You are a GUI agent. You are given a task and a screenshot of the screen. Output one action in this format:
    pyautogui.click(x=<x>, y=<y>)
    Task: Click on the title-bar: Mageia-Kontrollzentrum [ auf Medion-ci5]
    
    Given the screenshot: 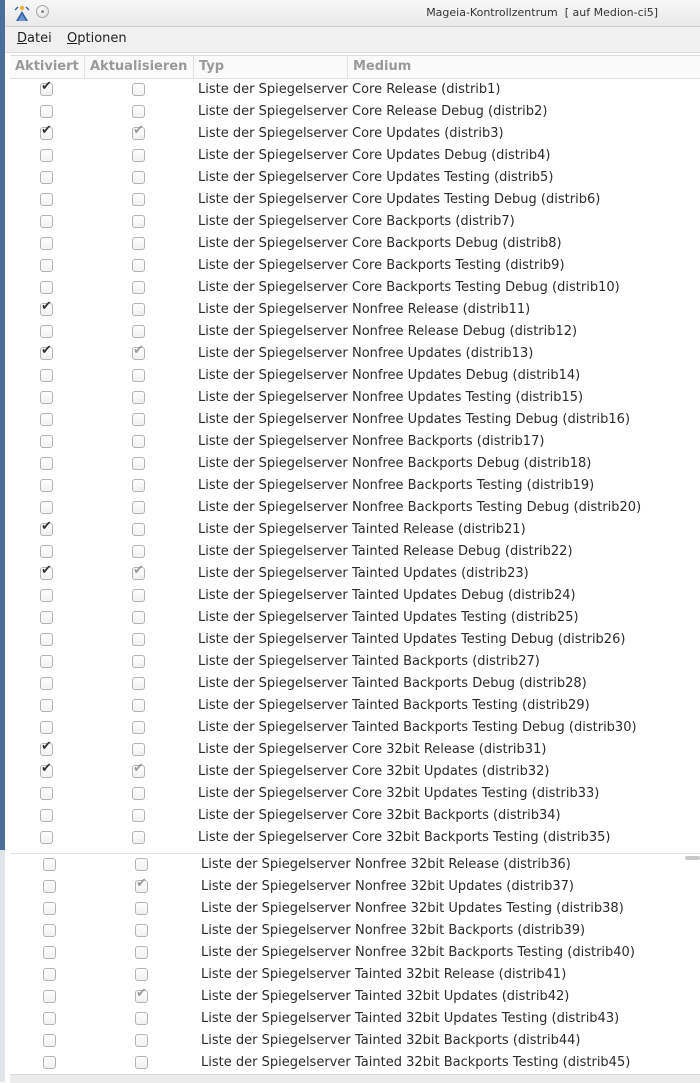 What is the action you would take?
    pyautogui.click(x=352, y=13)
    